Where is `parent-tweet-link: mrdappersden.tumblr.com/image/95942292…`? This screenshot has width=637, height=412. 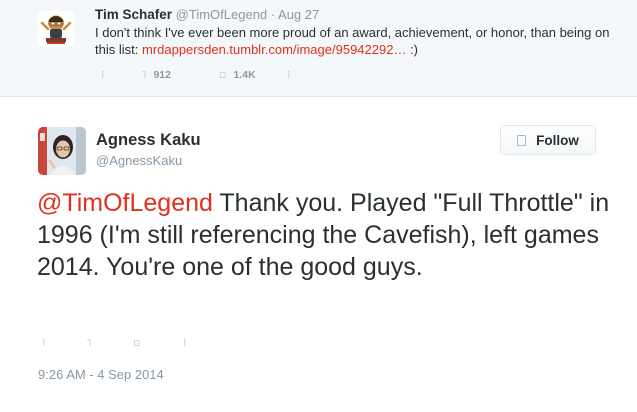
parent-tweet-link: mrdappersden.tumblr.com/image/95942292… is located at coordinates (274, 49).